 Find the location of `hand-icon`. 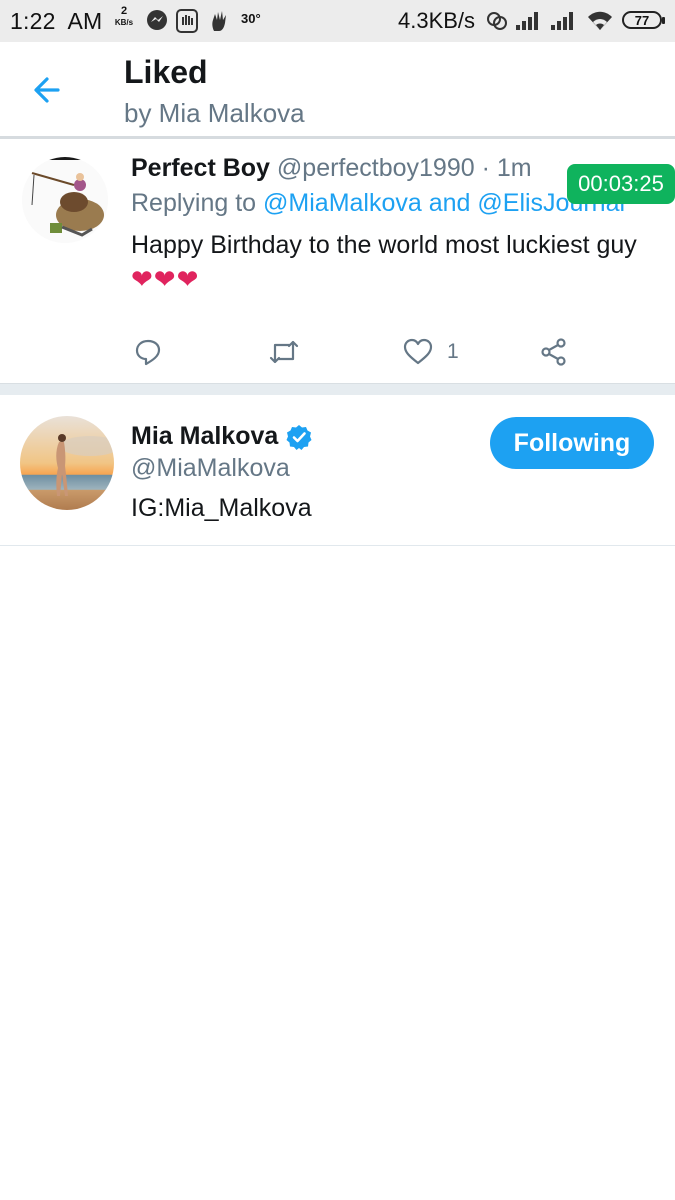

hand-icon is located at coordinates (220, 24).